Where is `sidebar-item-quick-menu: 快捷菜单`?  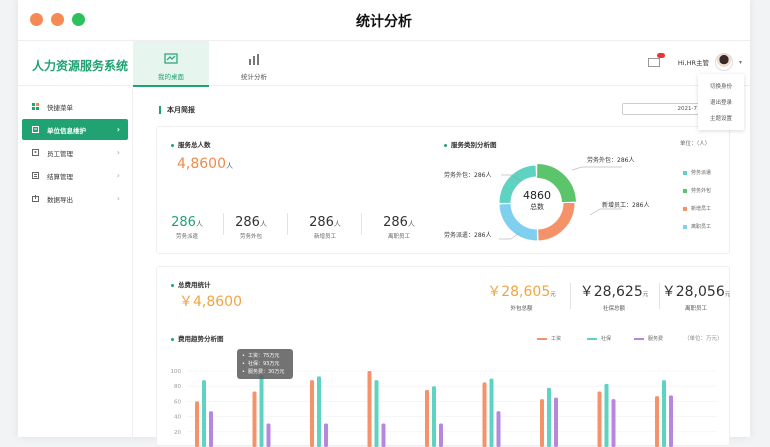 sidebar-item-quick-menu: 快捷菜单 is located at coordinates (75, 106).